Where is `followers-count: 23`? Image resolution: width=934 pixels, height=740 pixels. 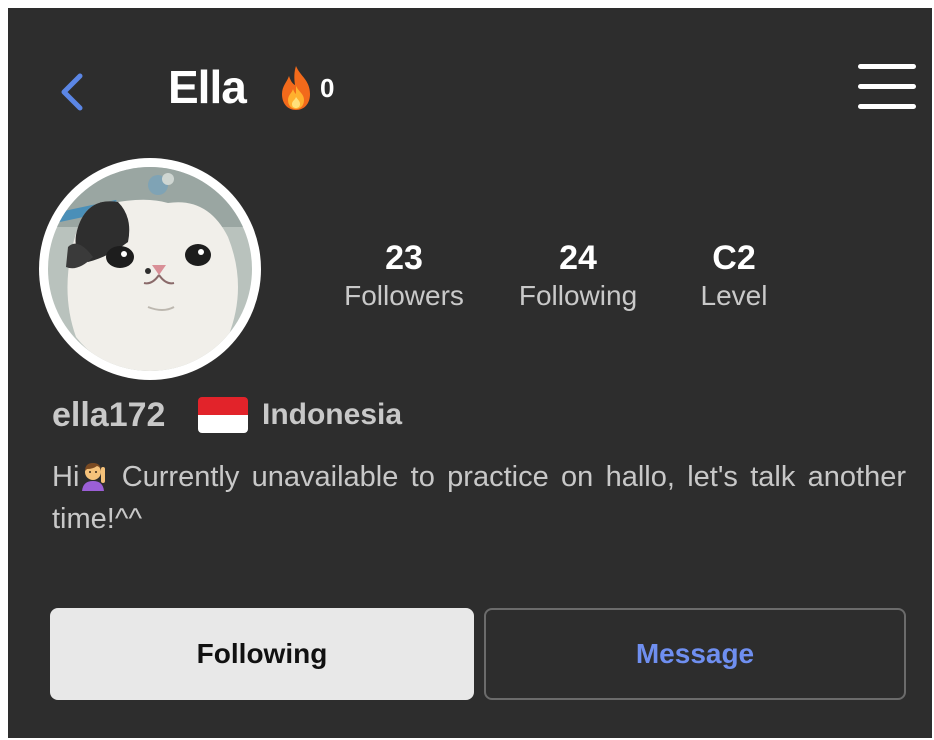 followers-count: 23 is located at coordinates (404, 258).